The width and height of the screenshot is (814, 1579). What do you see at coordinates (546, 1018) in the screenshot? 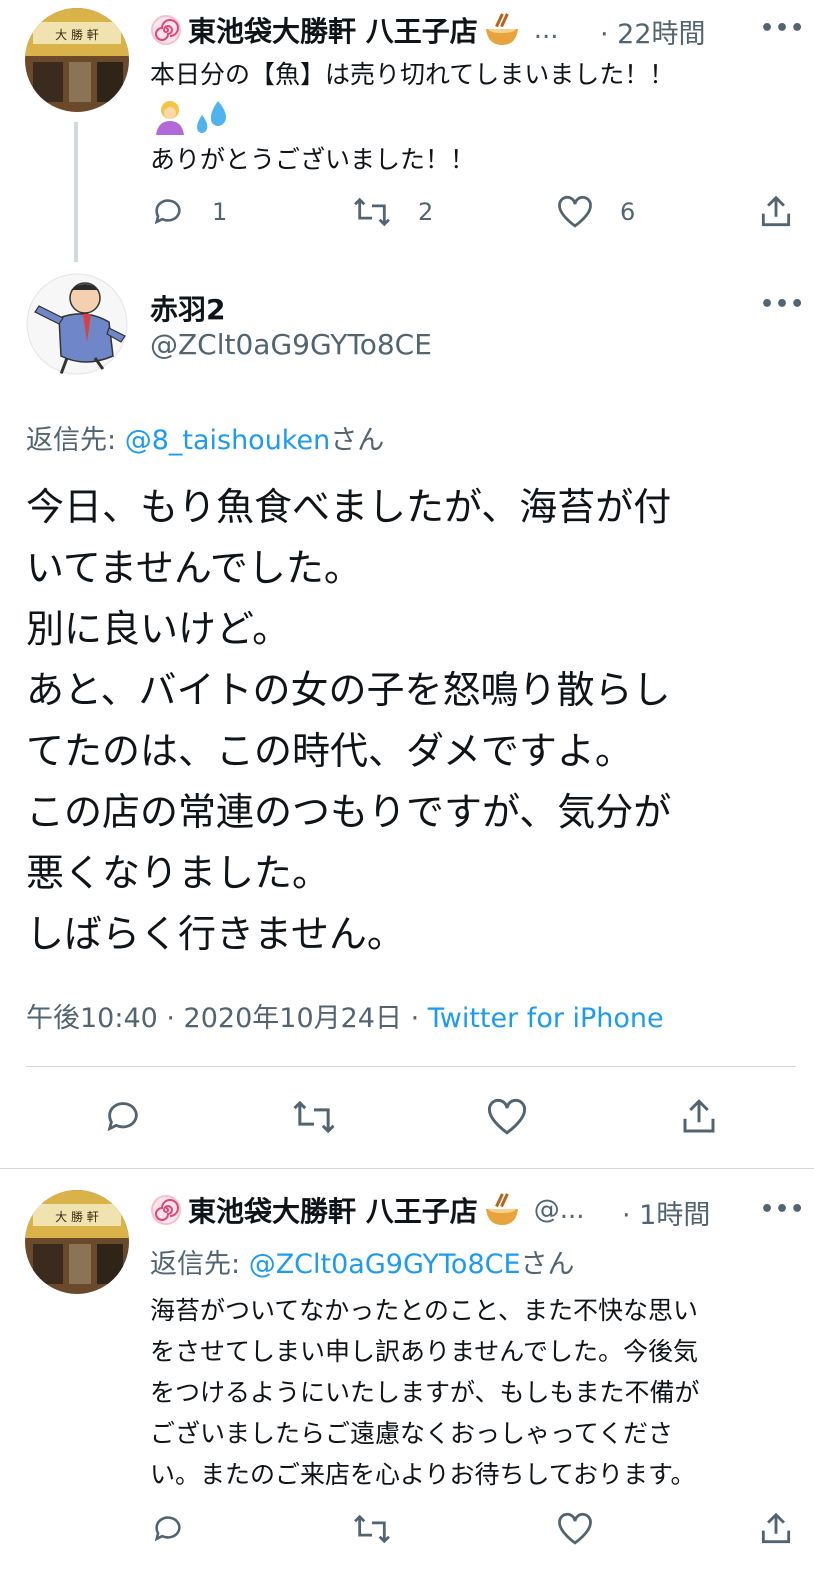
I see `tweet-client-link: Twitter for iPhone` at bounding box center [546, 1018].